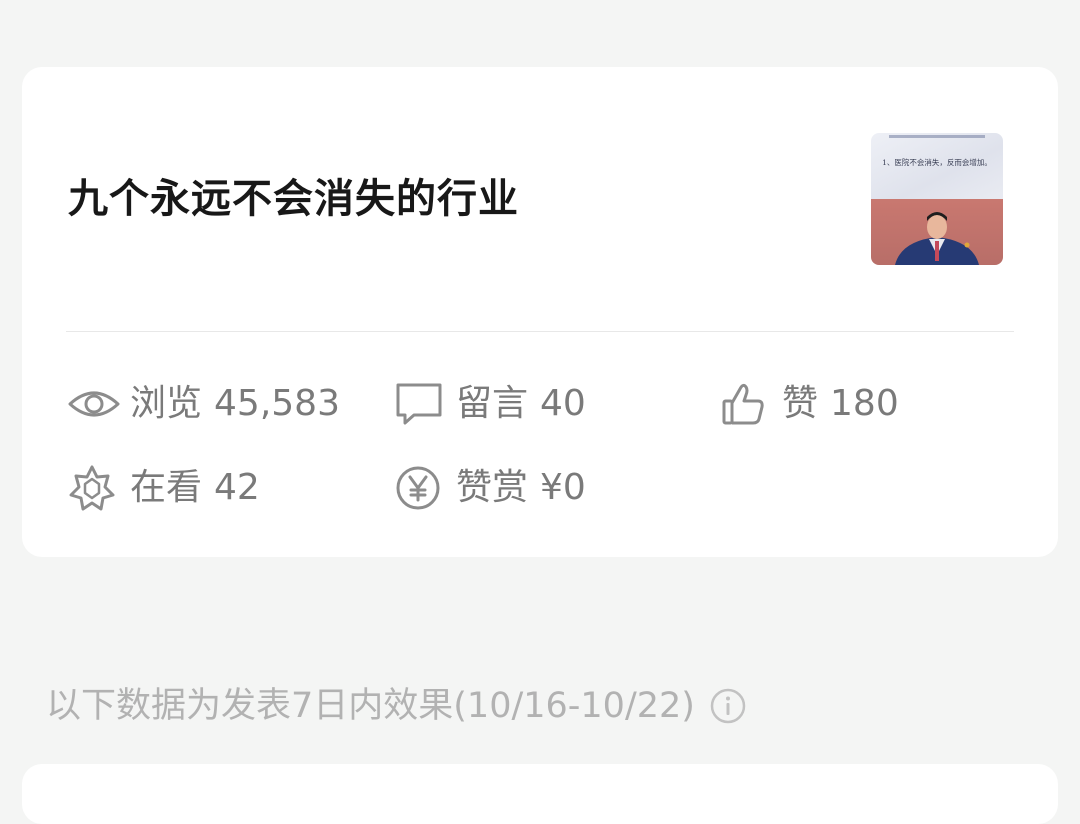 The image size is (1080, 824). What do you see at coordinates (540, 794) in the screenshot?
I see `next-card` at bounding box center [540, 794].